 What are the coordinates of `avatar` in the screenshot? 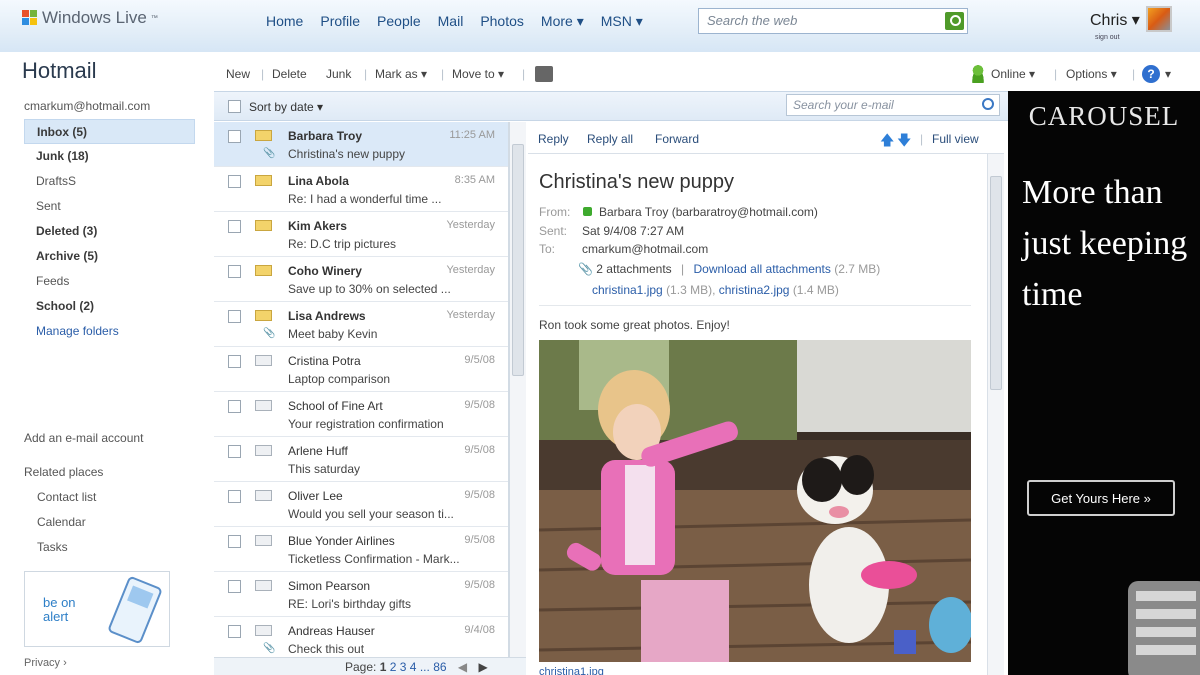 It's located at (1159, 19).